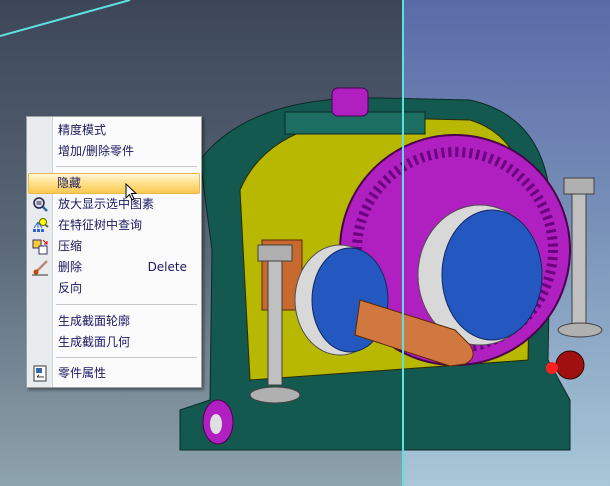 The image size is (610, 486). What do you see at coordinates (114, 246) in the screenshot?
I see `menu-item-suppress: 压缩` at bounding box center [114, 246].